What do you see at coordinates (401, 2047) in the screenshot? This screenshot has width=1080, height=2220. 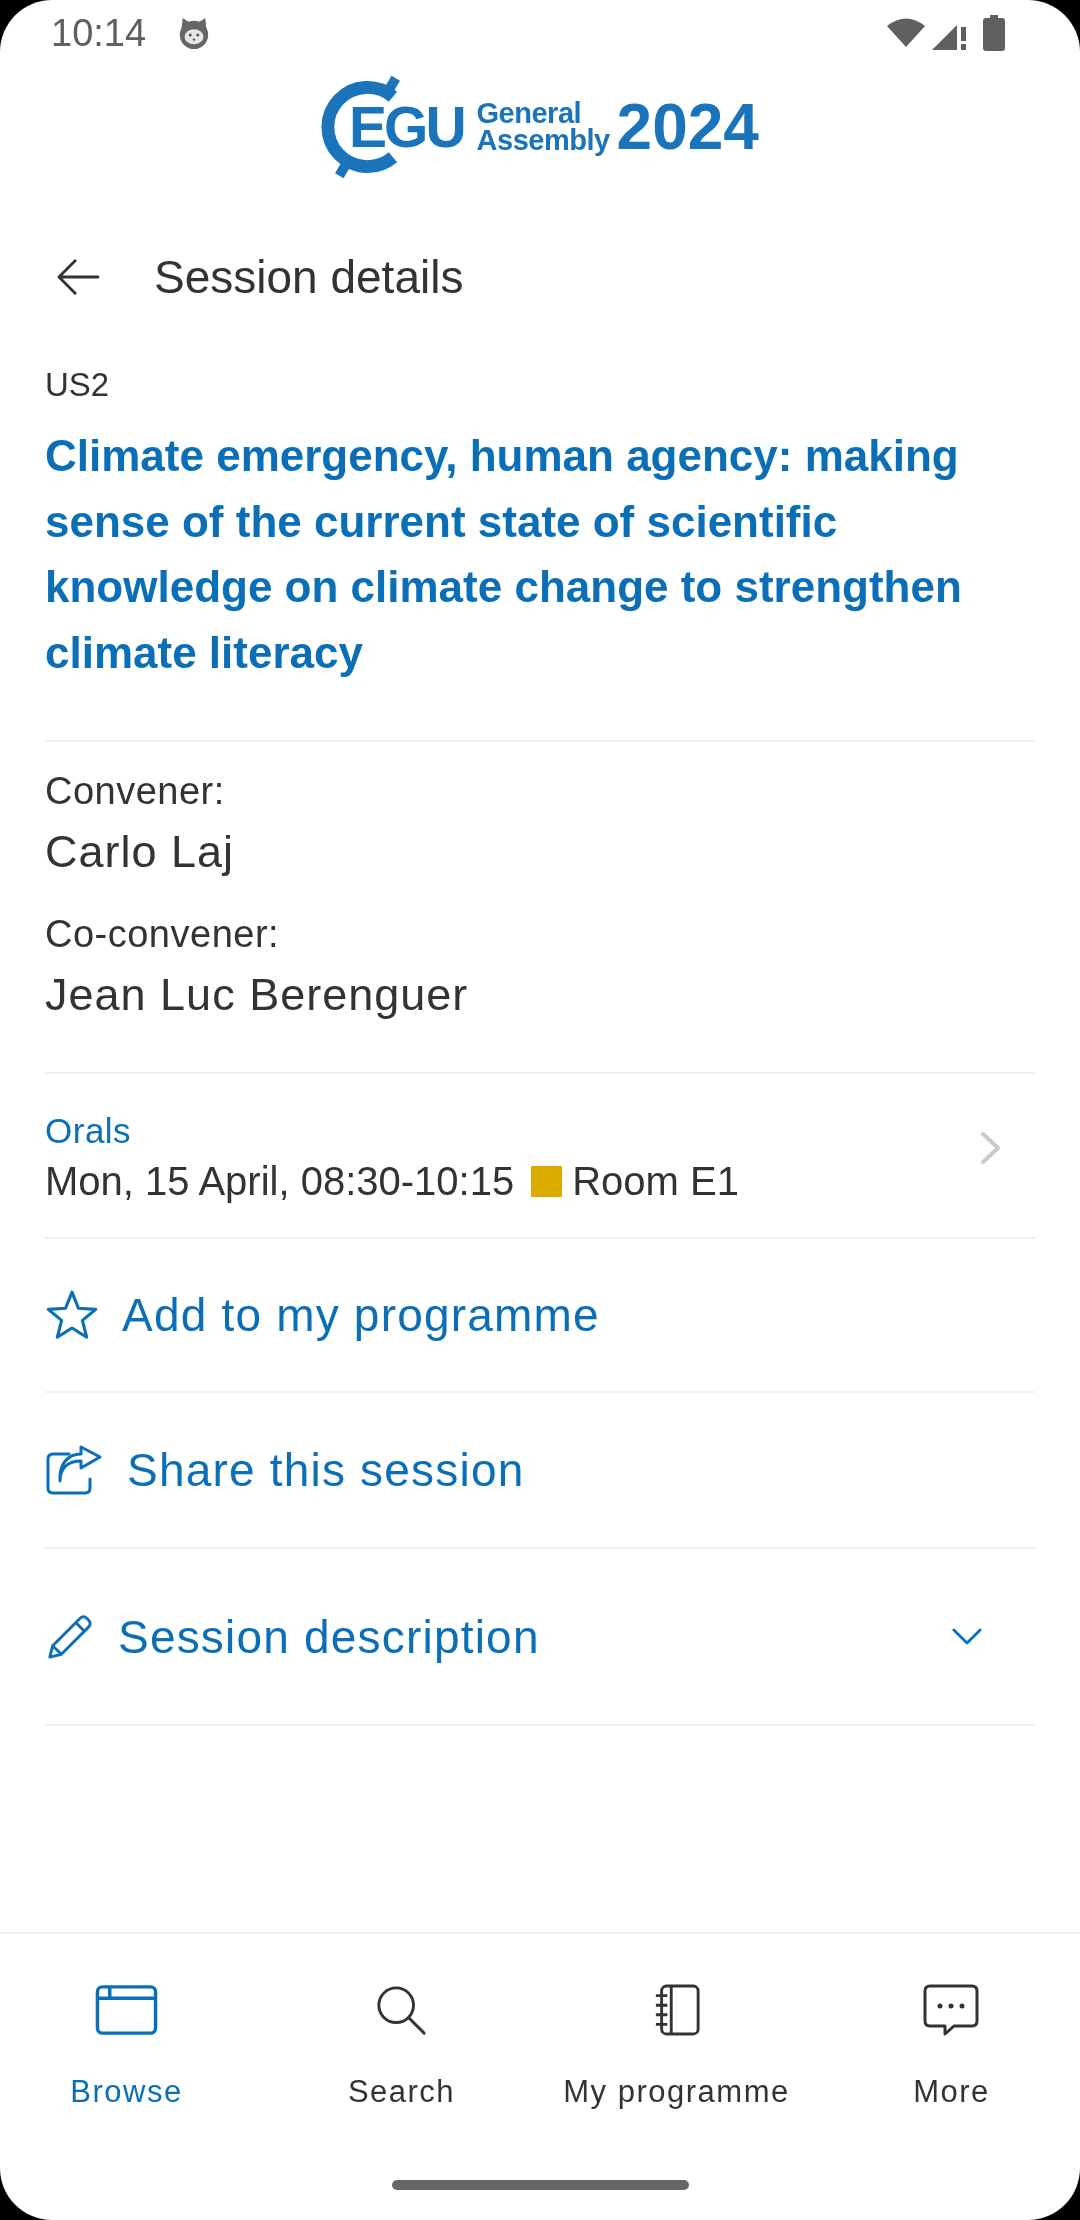 I see `nav-tab: Search` at bounding box center [401, 2047].